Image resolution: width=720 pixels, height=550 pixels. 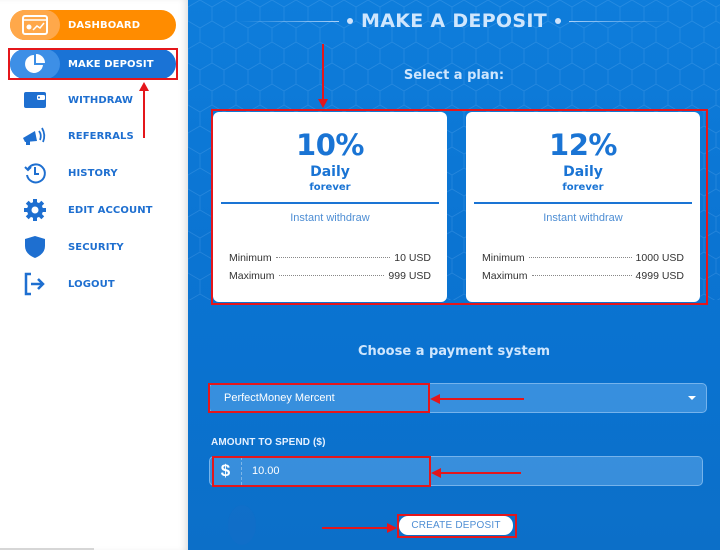 I want to click on page-title-row: MAKE A DEPOSIT, so click(x=454, y=21).